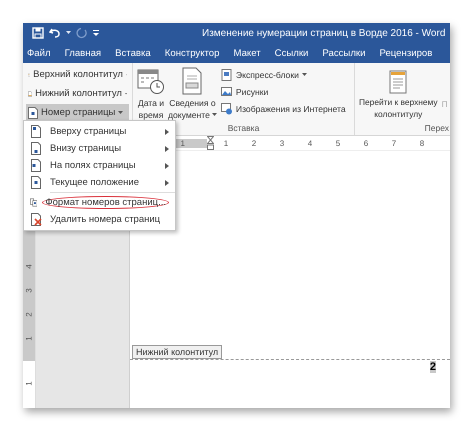  Describe the element at coordinates (77, 74) in the screenshot. I see `ribbon-button: Верхний колонтитул` at that location.